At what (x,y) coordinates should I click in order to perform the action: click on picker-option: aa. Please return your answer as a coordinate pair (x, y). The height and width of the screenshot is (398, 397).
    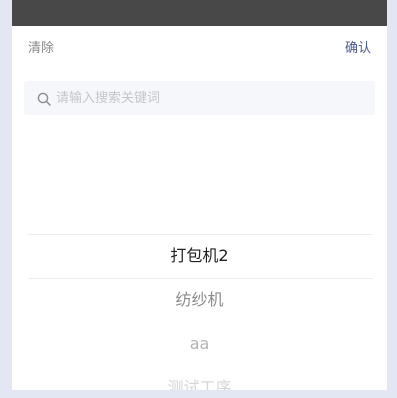
    Looking at the image, I should click on (199, 344).